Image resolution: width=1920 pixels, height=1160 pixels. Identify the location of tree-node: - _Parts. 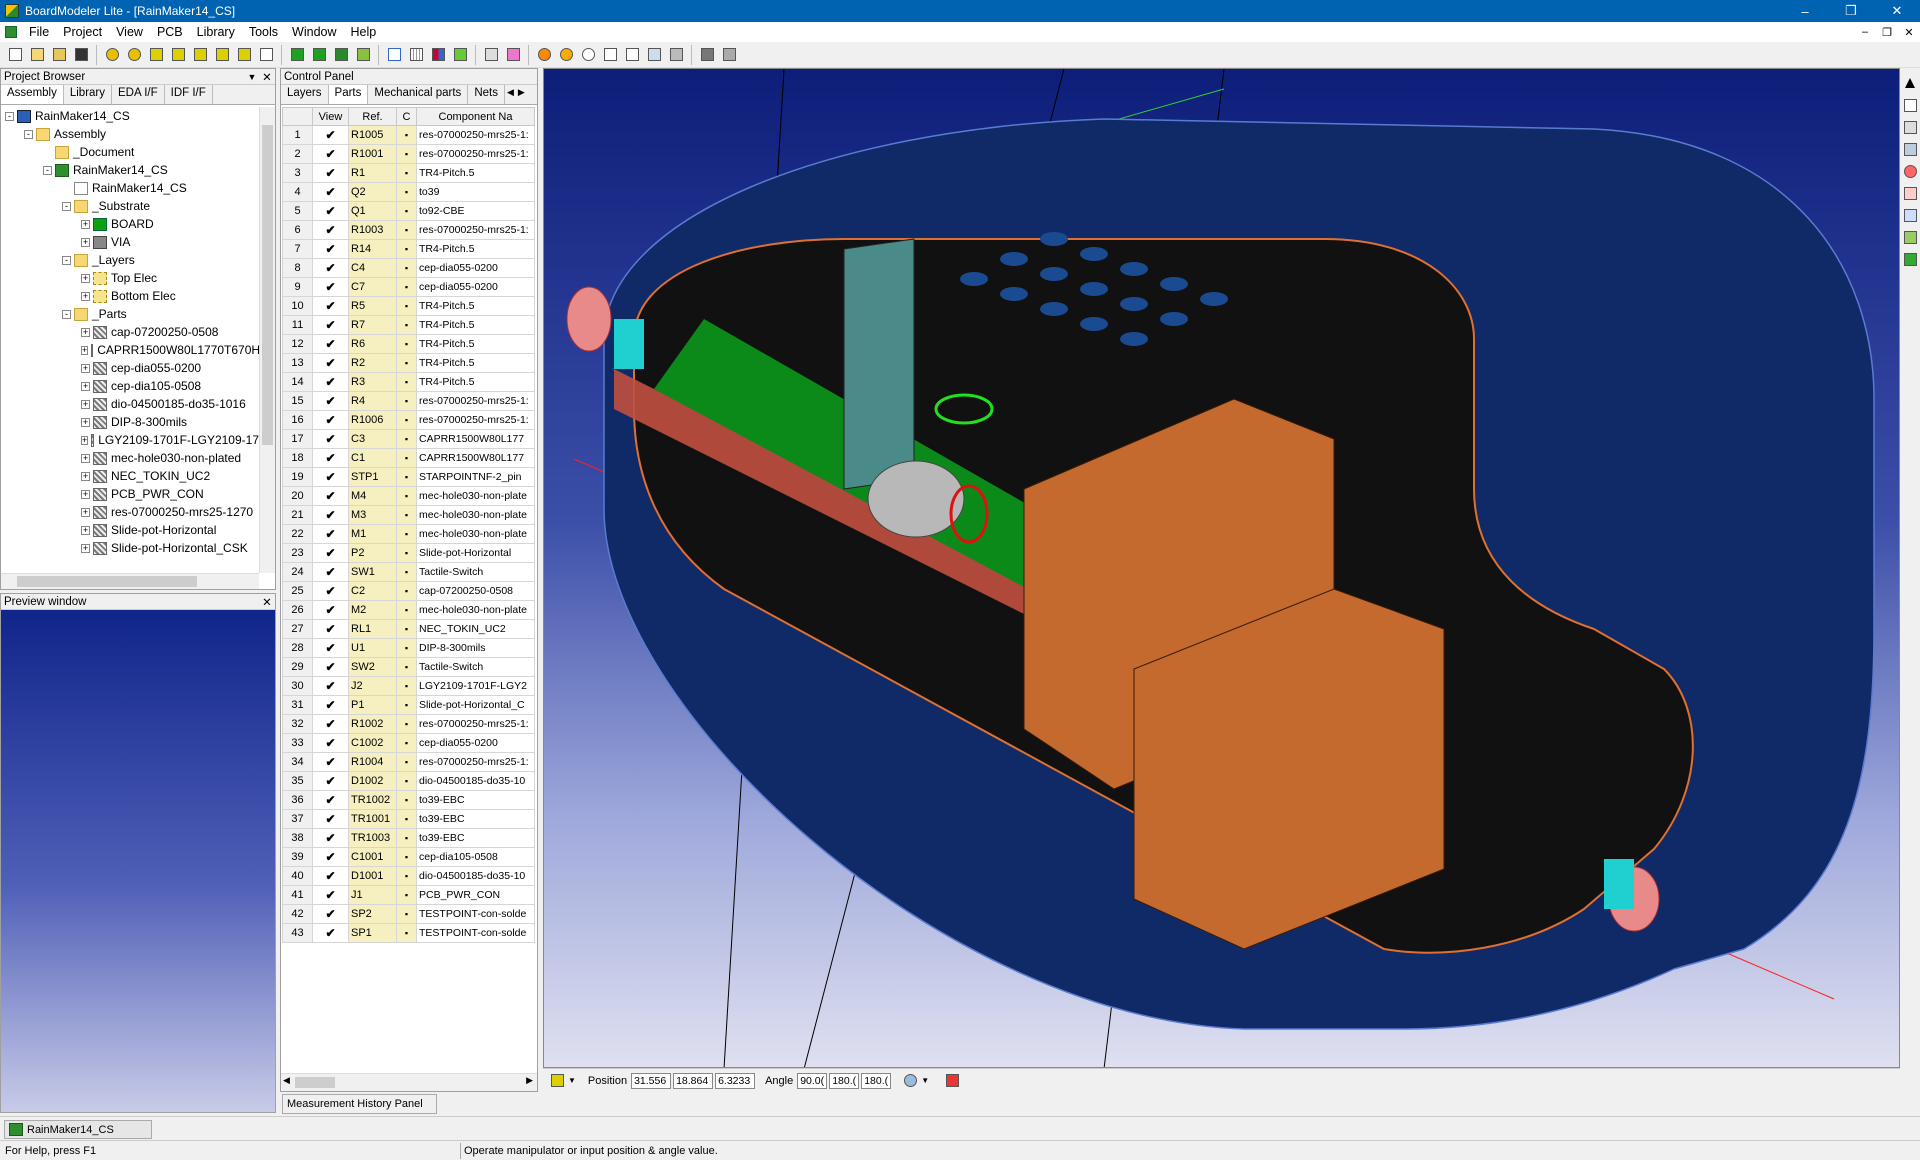
(130, 314).